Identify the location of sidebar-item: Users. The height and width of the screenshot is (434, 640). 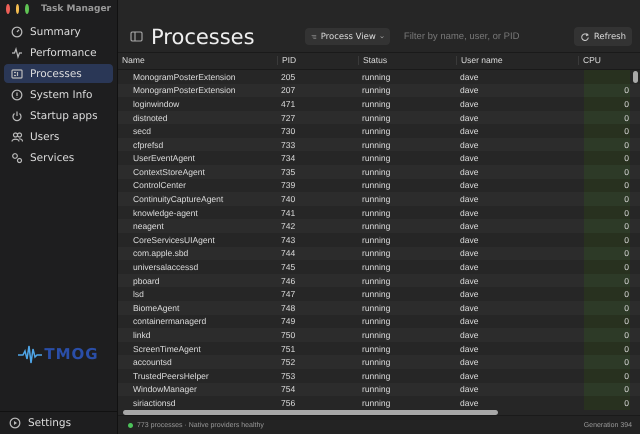
(58, 136).